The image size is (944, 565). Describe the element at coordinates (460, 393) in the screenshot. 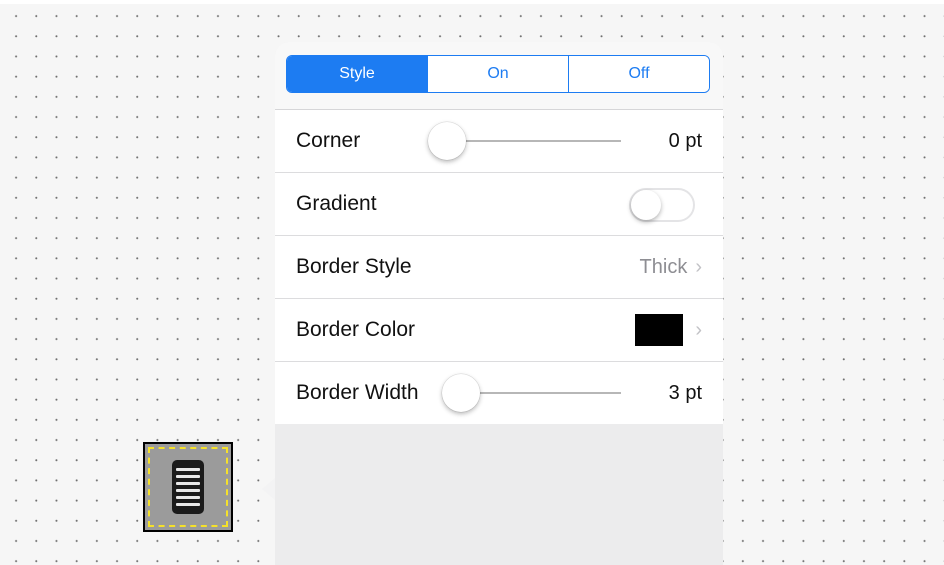

I see `border-width-slider-thumb` at that location.